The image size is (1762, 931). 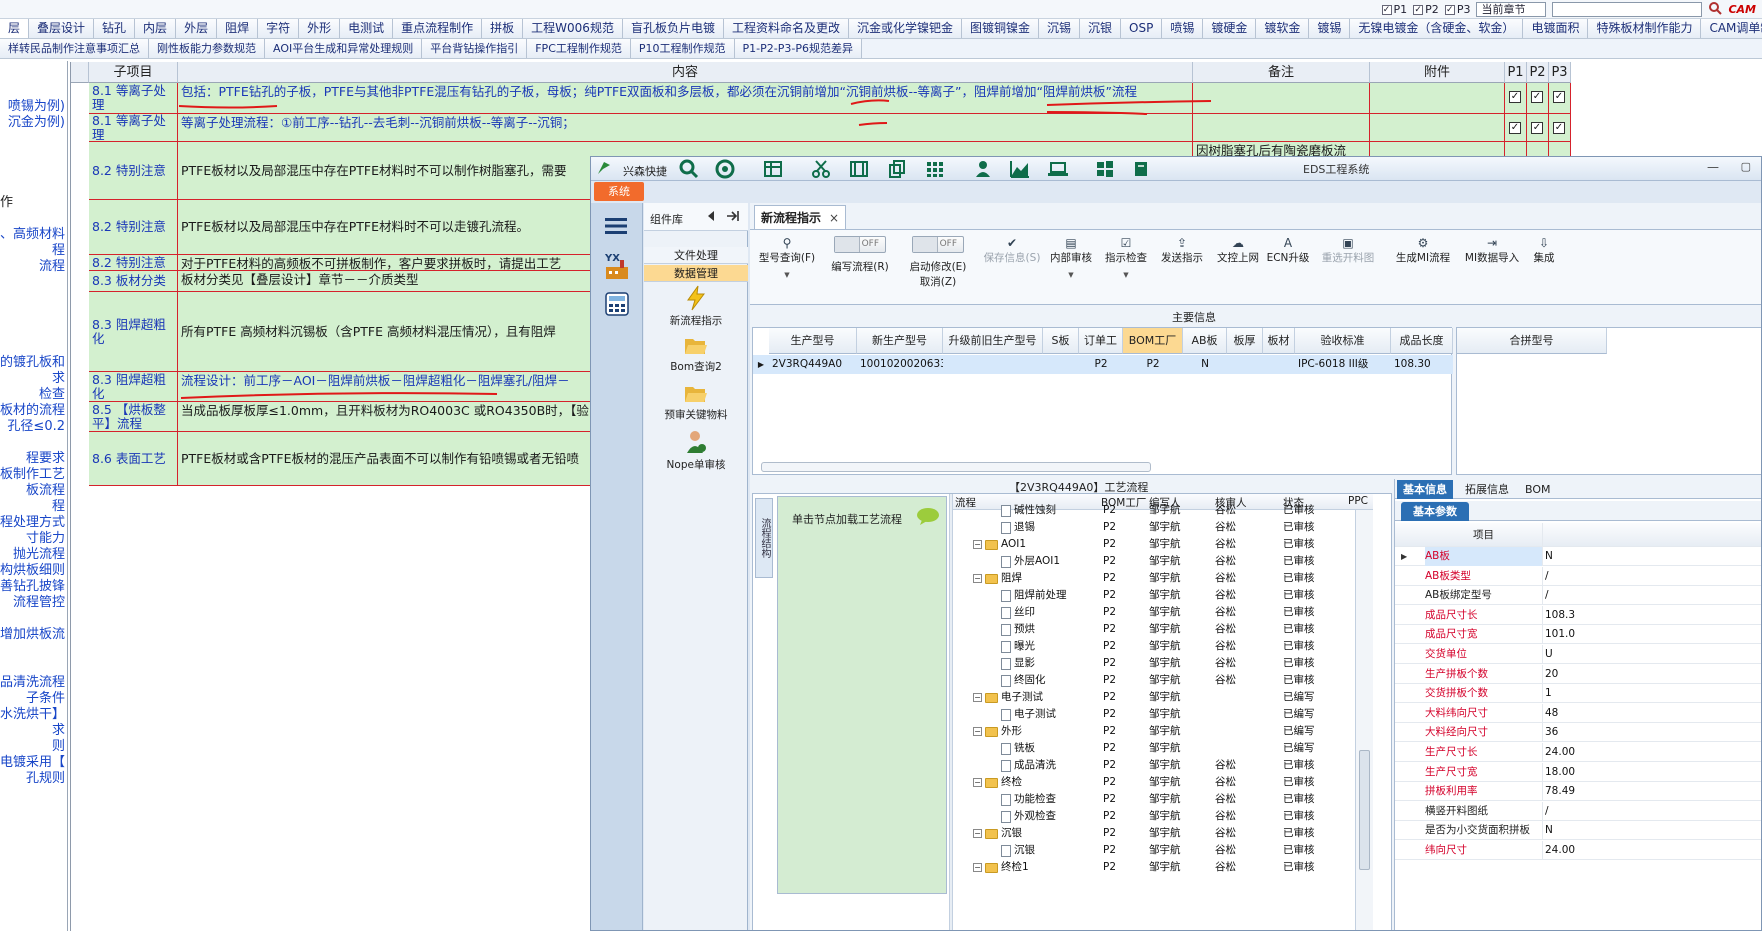 I want to click on grid-header: 板厚, so click(x=1245, y=341).